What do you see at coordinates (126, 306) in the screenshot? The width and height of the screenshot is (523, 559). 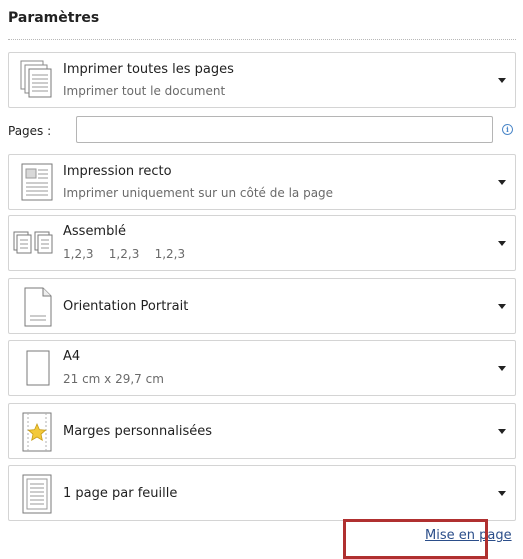 I see `orientation-label: Orientation Portrait` at bounding box center [126, 306].